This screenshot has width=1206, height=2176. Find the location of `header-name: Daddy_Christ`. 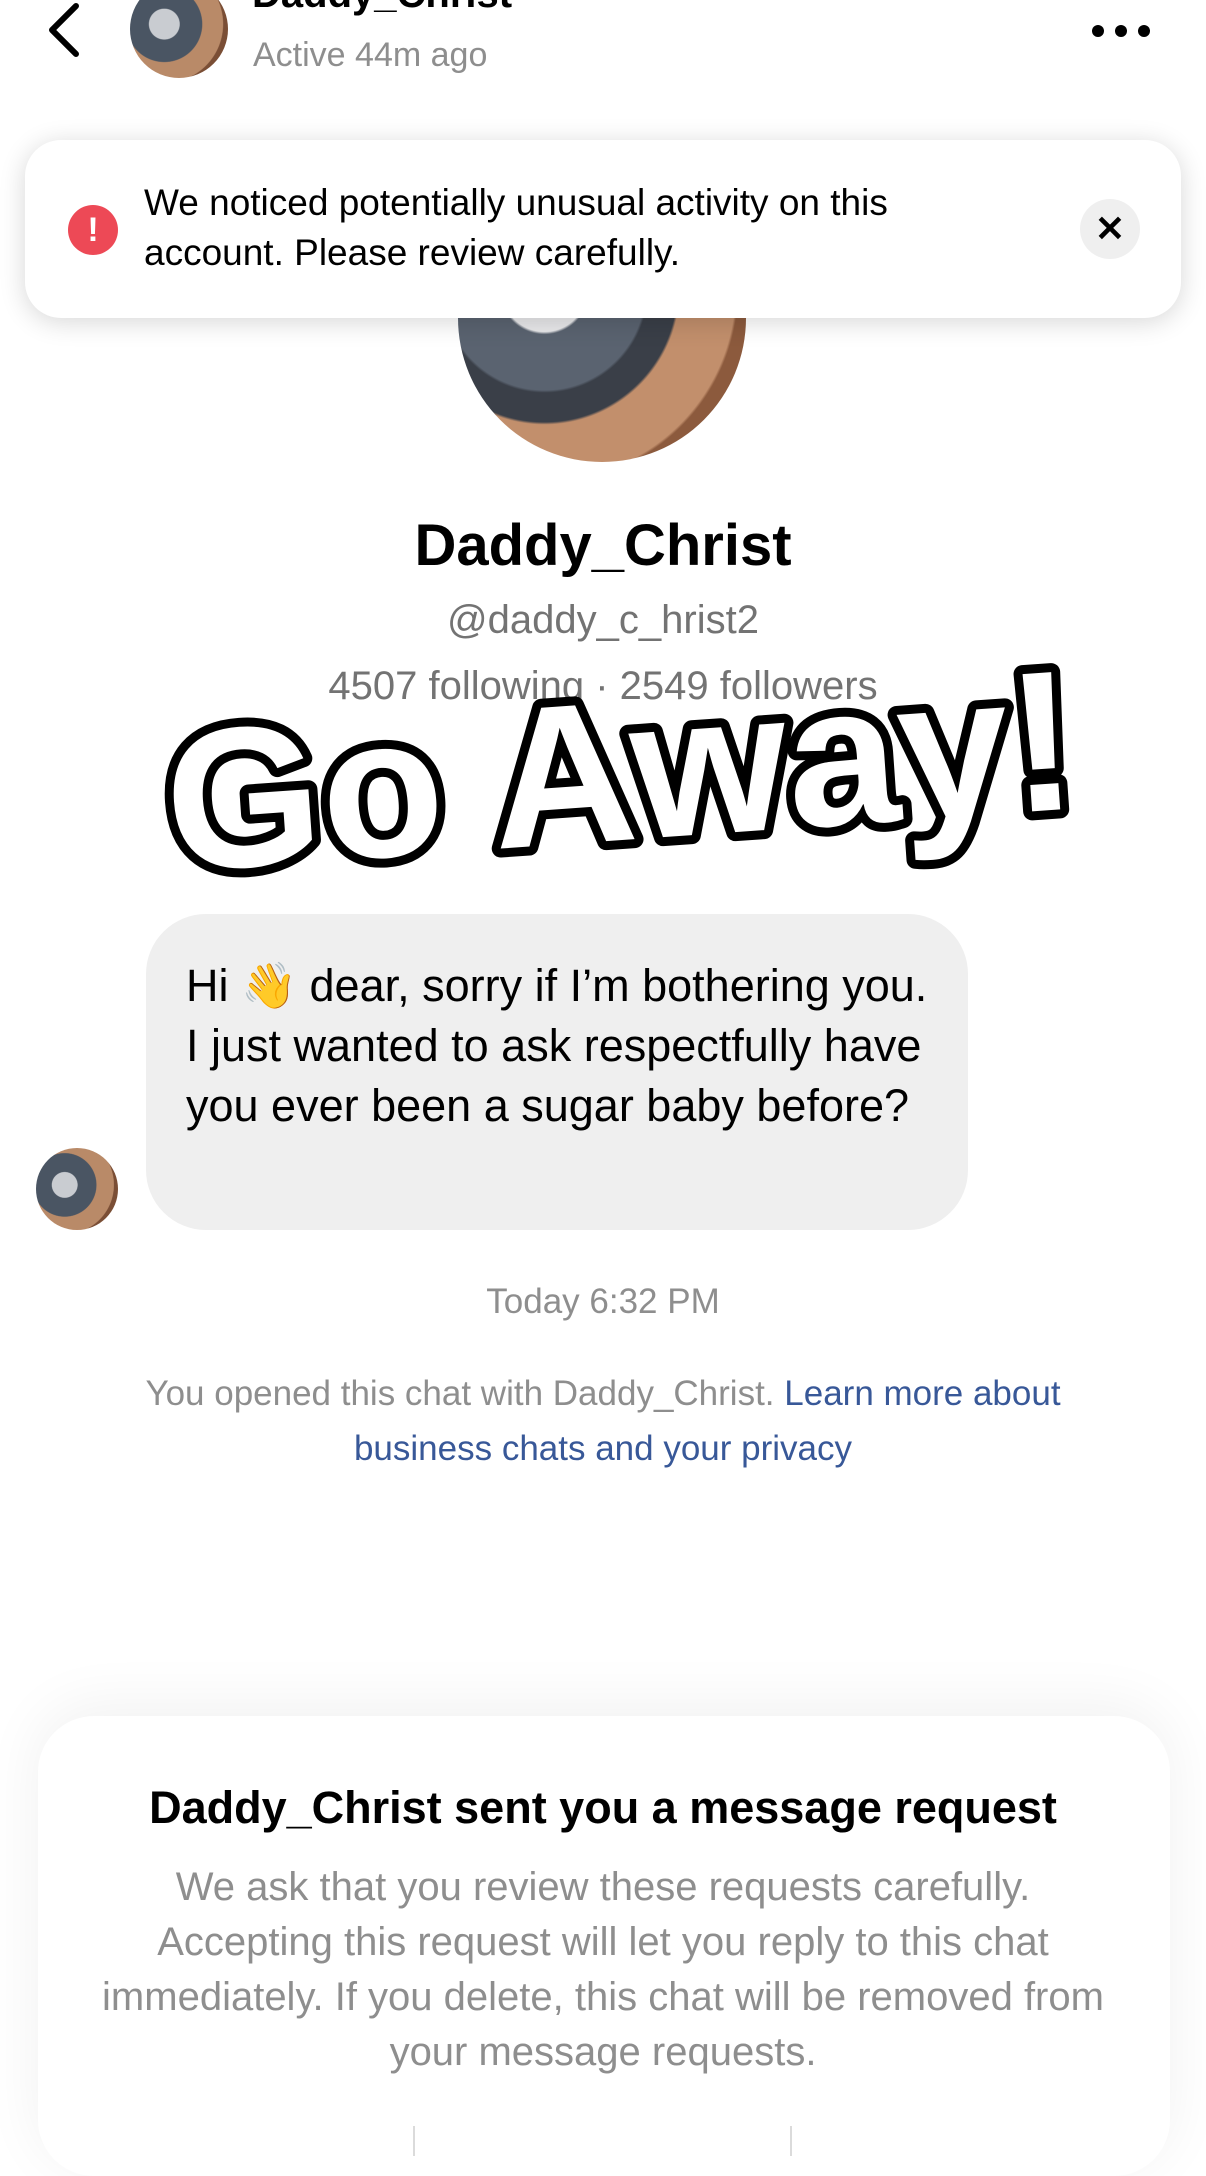

header-name: Daddy_Christ is located at coordinates (382, 8).